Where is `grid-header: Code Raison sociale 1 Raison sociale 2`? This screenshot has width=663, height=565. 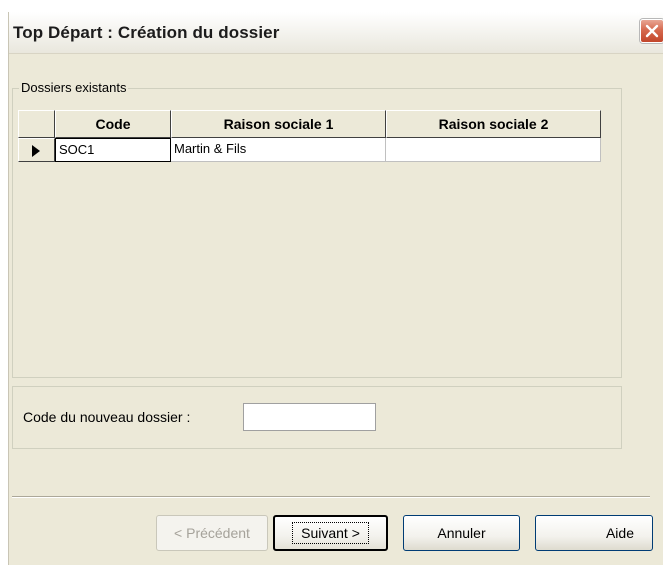 grid-header: Code Raison sociale 1 Raison sociale 2 is located at coordinates (309, 124).